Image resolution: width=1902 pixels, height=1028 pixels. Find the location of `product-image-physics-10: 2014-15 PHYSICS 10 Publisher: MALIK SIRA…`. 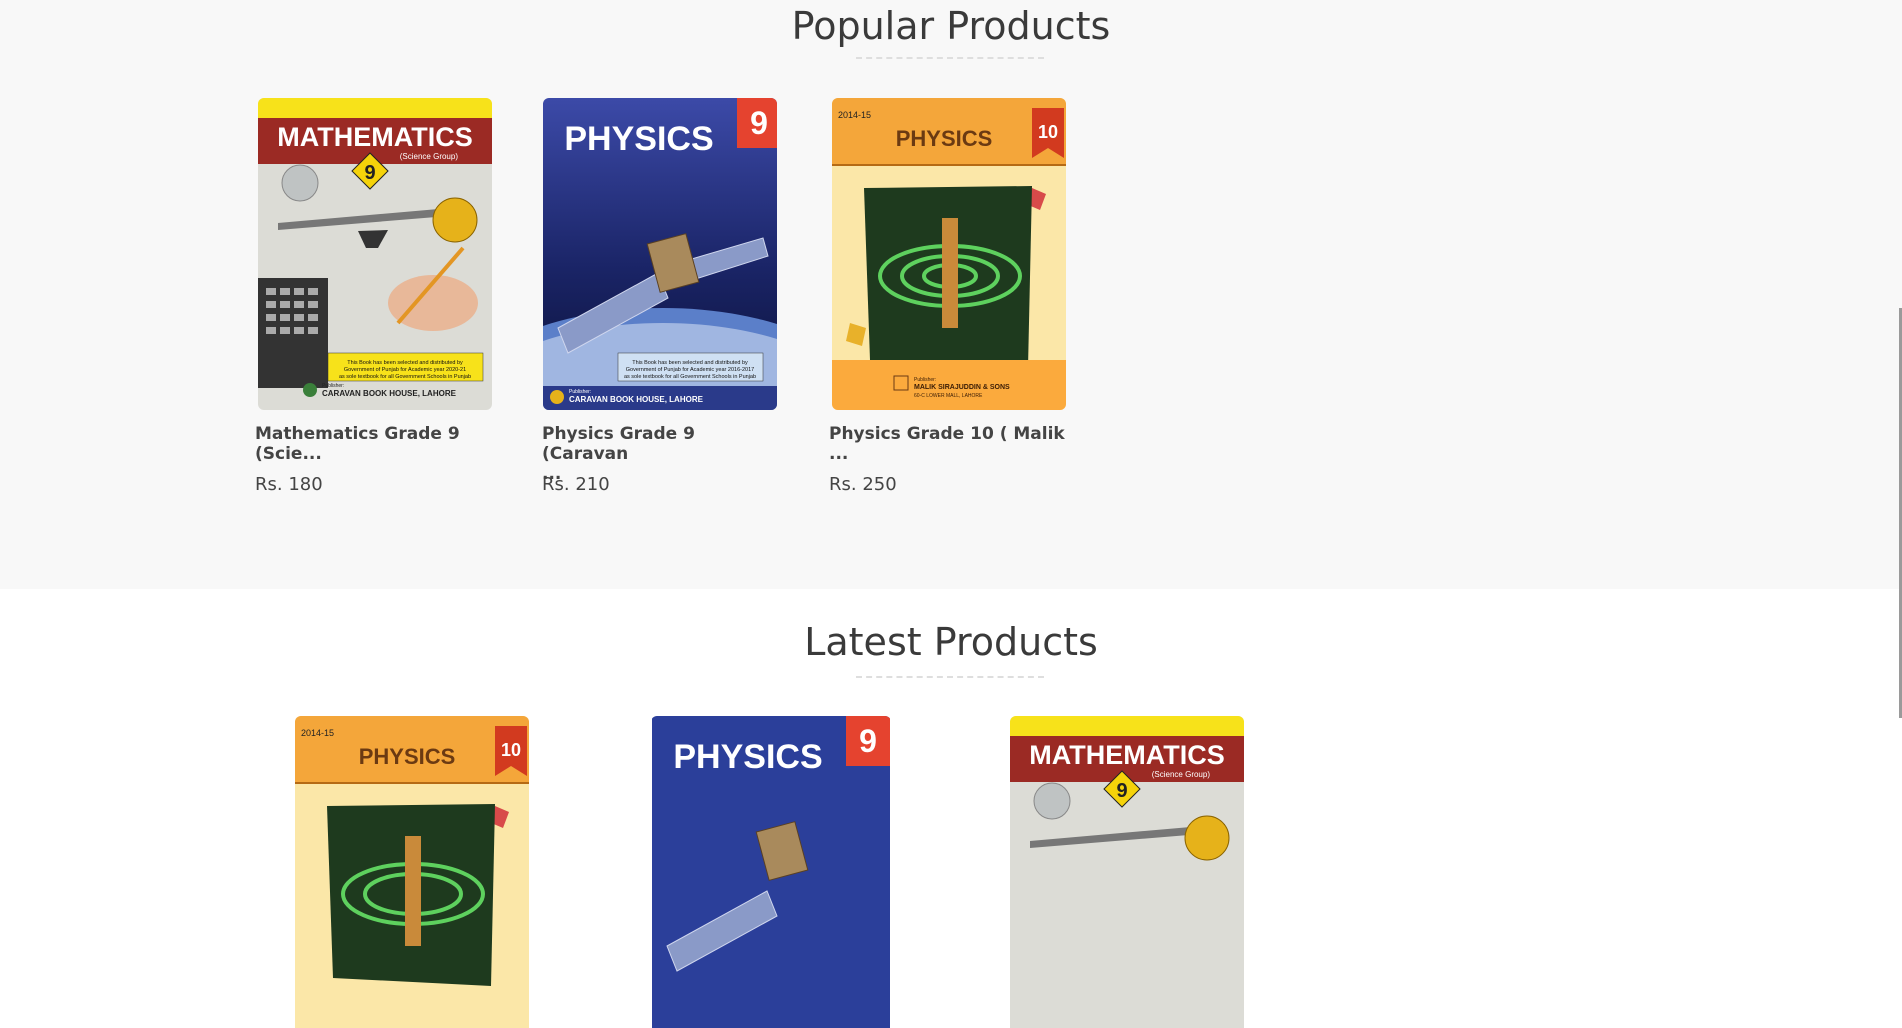

product-image-physics-10: 2014-15 PHYSICS 10 Publisher: MALIK SIRA… is located at coordinates (949, 254).